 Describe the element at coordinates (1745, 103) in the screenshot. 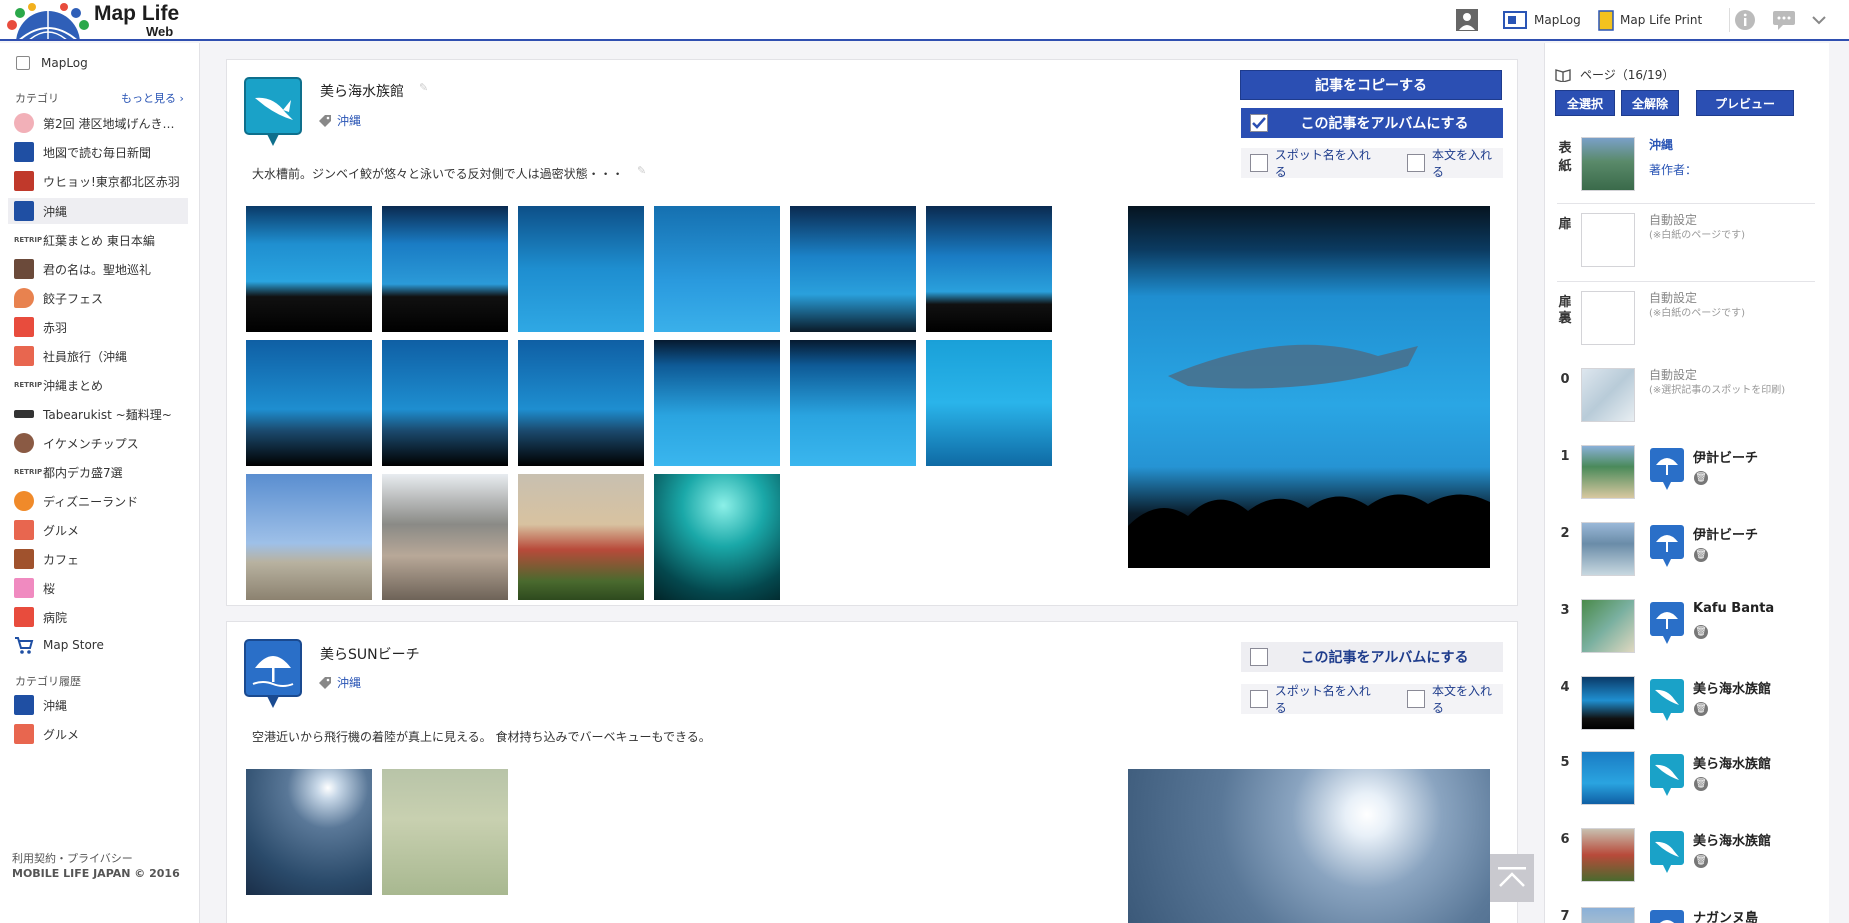

I see `preview-button: プレビュー` at that location.